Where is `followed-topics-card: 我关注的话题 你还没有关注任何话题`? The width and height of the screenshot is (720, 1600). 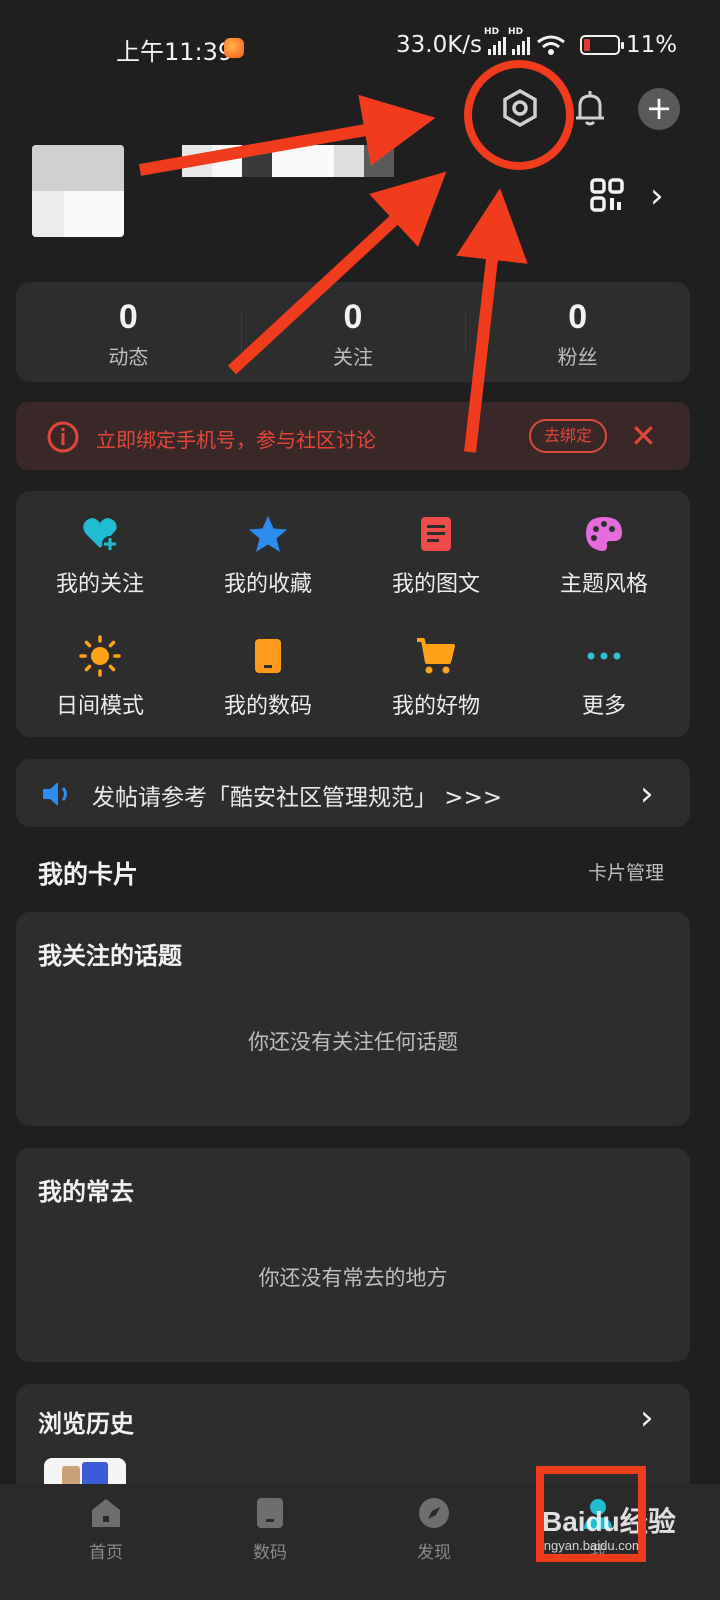
followed-topics-card: 我关注的话题 你还没有关注任何话题 is located at coordinates (353, 1019).